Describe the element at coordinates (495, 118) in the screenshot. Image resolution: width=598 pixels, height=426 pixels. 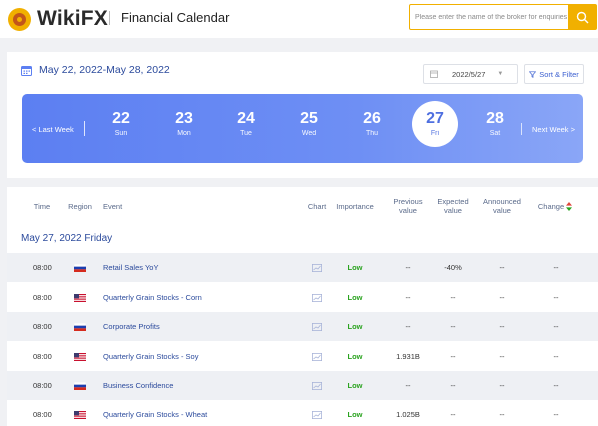
I see `day-number: 28` at that location.